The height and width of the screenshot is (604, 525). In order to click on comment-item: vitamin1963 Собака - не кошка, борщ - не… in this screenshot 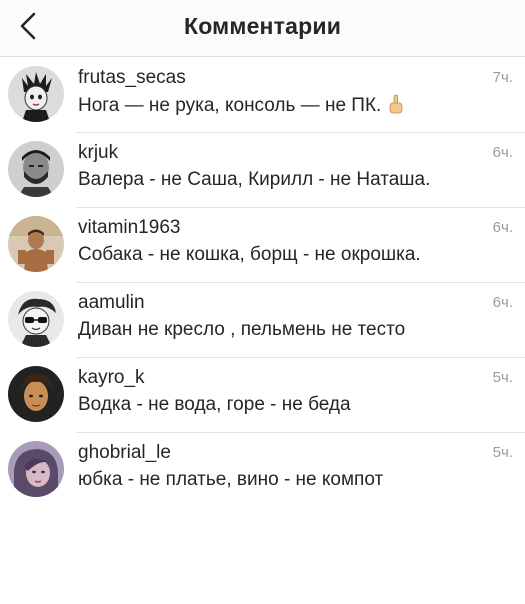, I will do `click(262, 245)`.